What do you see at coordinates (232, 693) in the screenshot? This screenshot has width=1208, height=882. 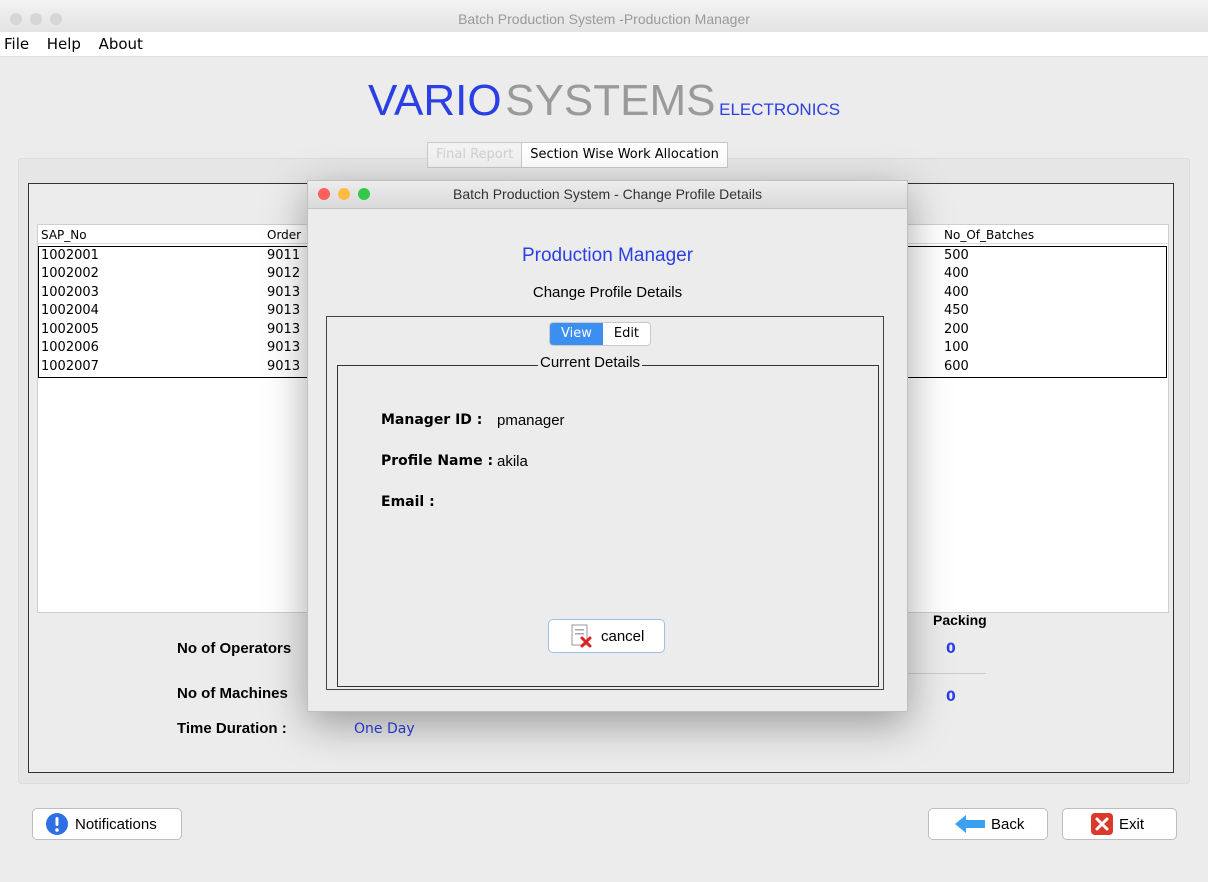 I see `machines-label: No of Machines` at bounding box center [232, 693].